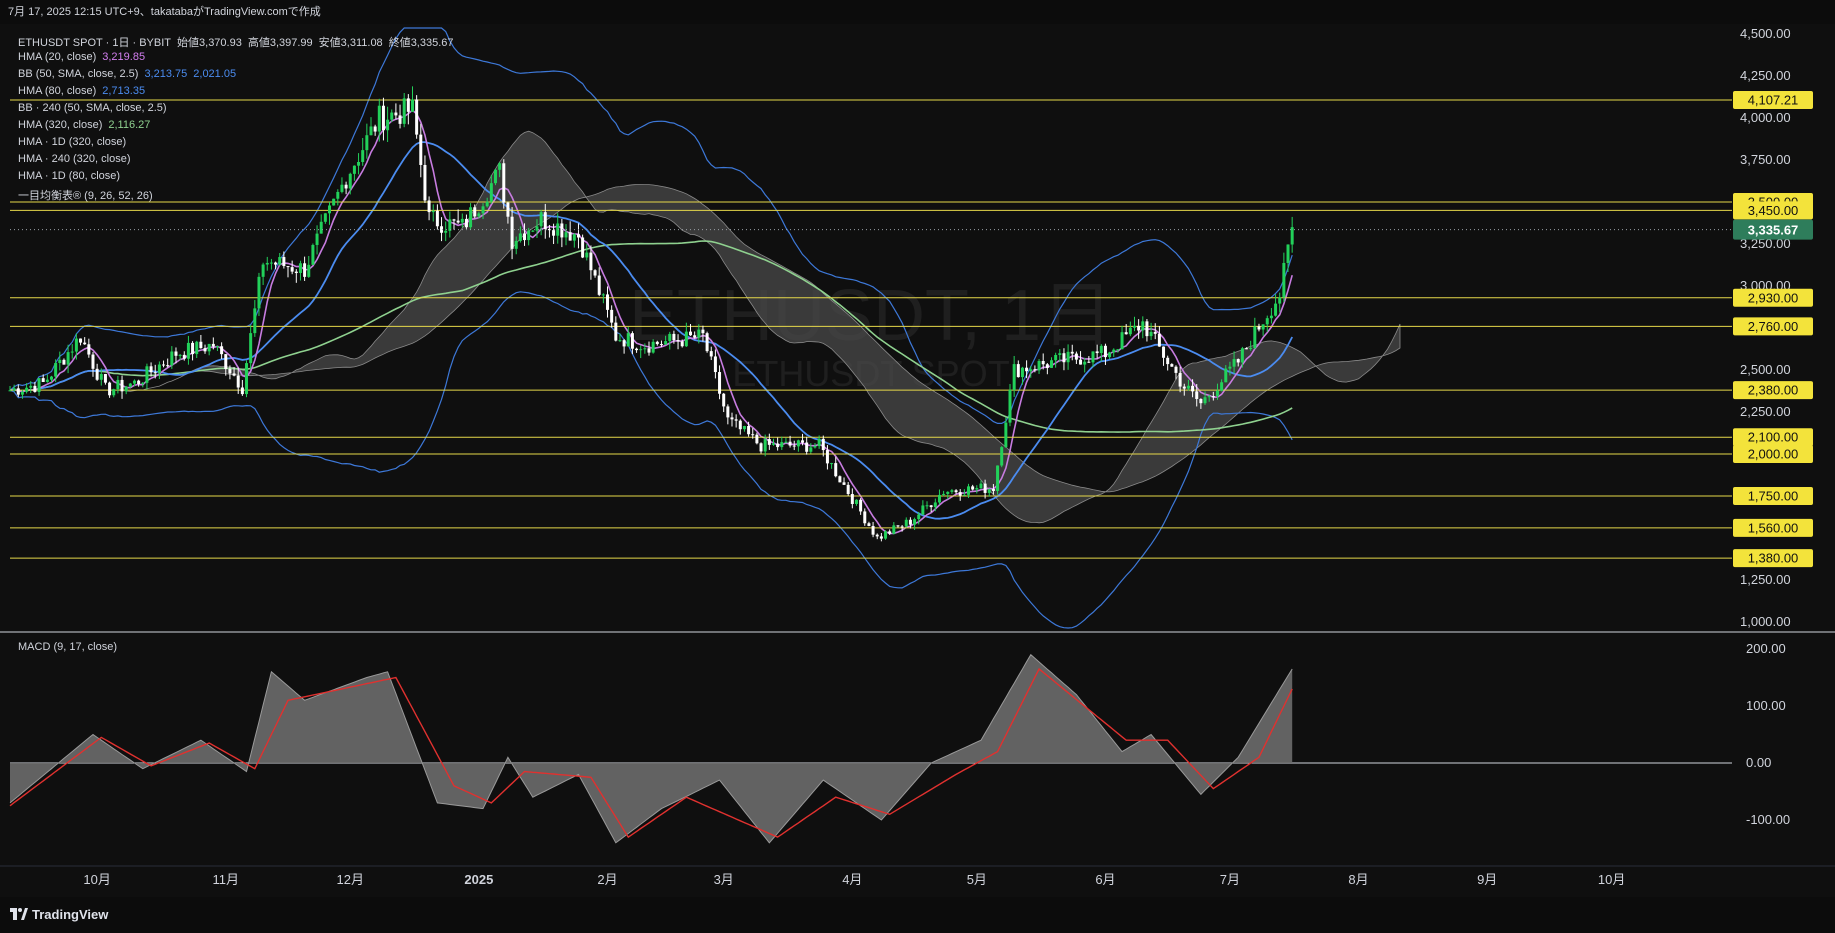  Describe the element at coordinates (1766, 705) in the screenshot. I see `macd-tick-label: 100.00` at that location.